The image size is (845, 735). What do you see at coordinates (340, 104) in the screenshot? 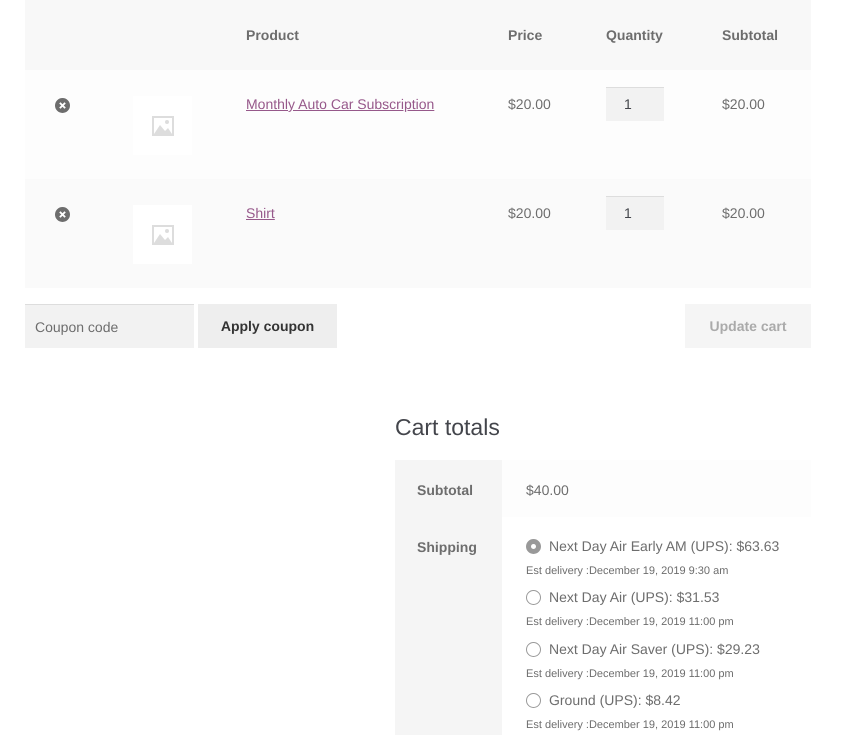
I see `product-link: Monthly Auto Car Subscription` at bounding box center [340, 104].